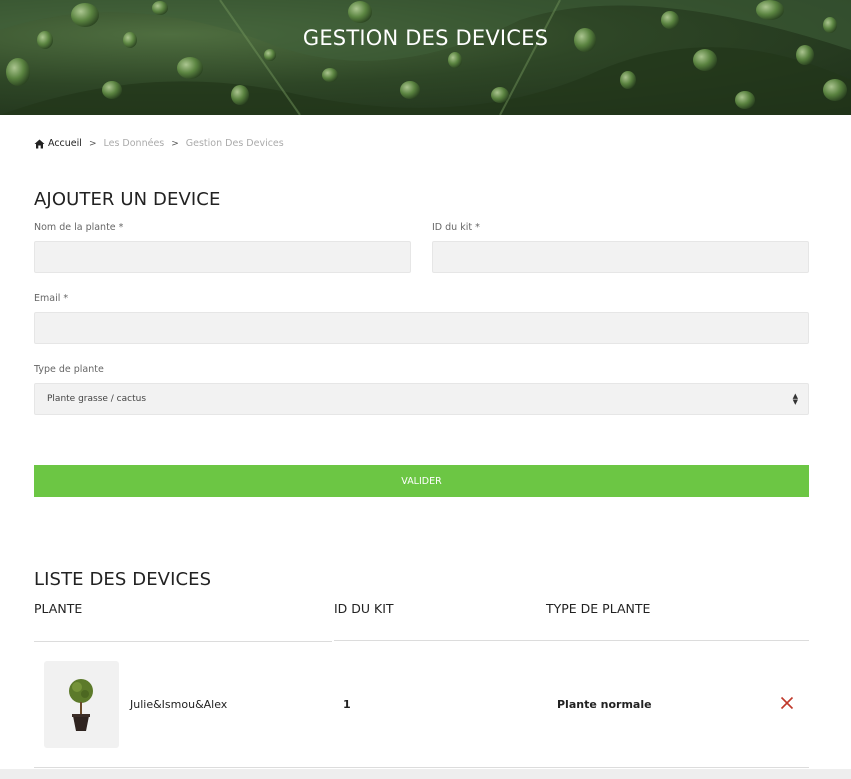  Describe the element at coordinates (421, 481) in the screenshot. I see `submit-button: VALIDER` at that location.